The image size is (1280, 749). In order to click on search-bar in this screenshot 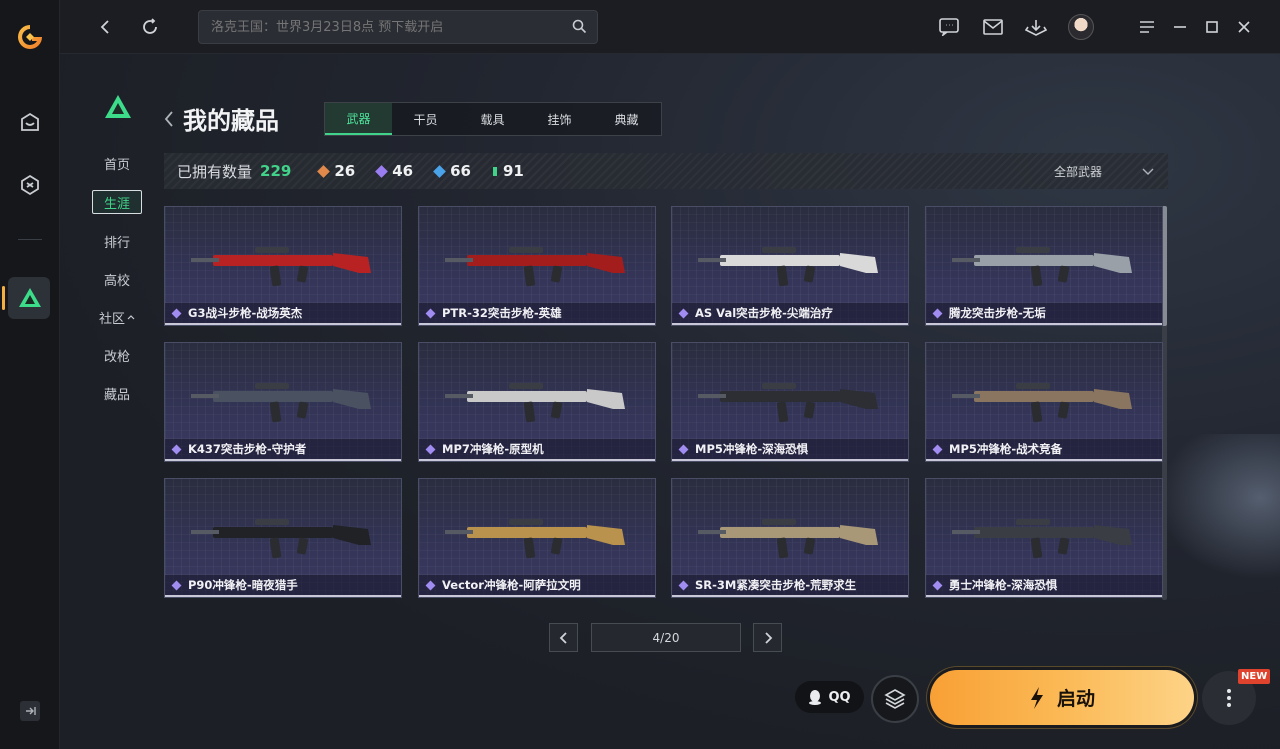, I will do `click(398, 27)`.